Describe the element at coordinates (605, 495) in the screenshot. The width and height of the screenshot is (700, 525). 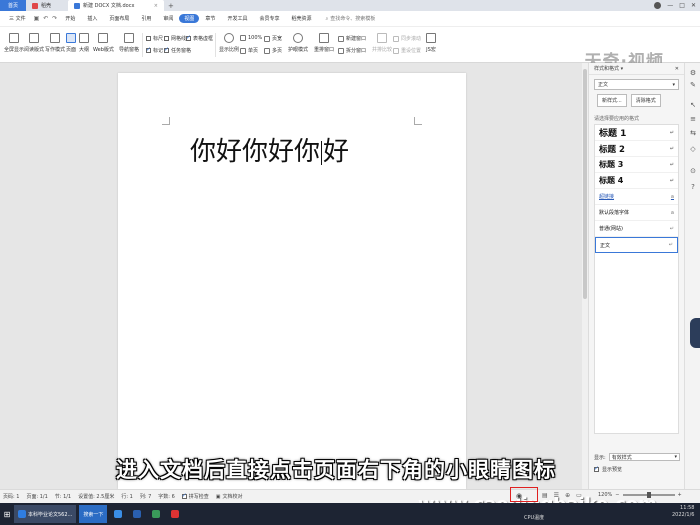
I see `zoom-value: 120%` at that location.